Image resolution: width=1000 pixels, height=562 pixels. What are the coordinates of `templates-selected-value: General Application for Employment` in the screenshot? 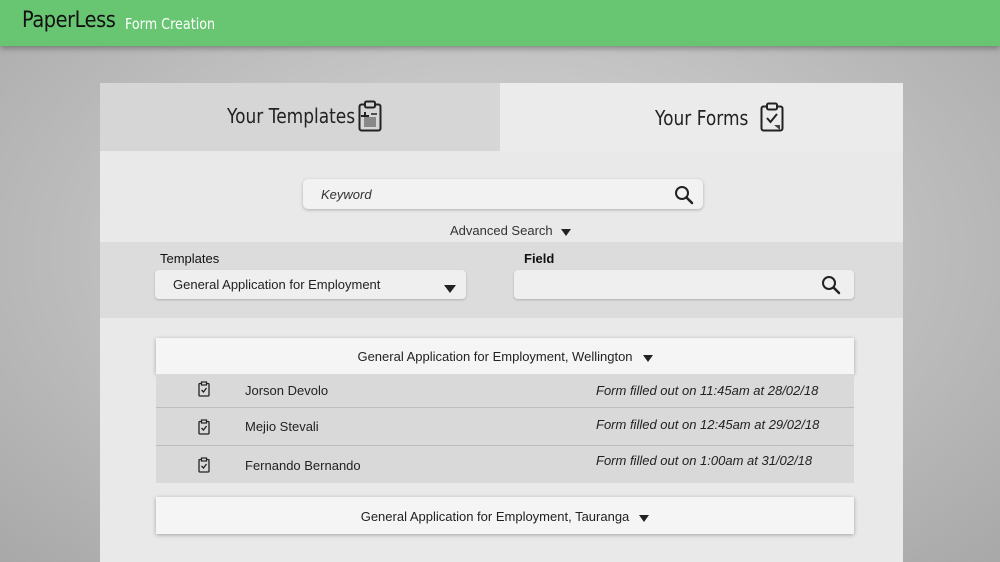 It's located at (277, 284).